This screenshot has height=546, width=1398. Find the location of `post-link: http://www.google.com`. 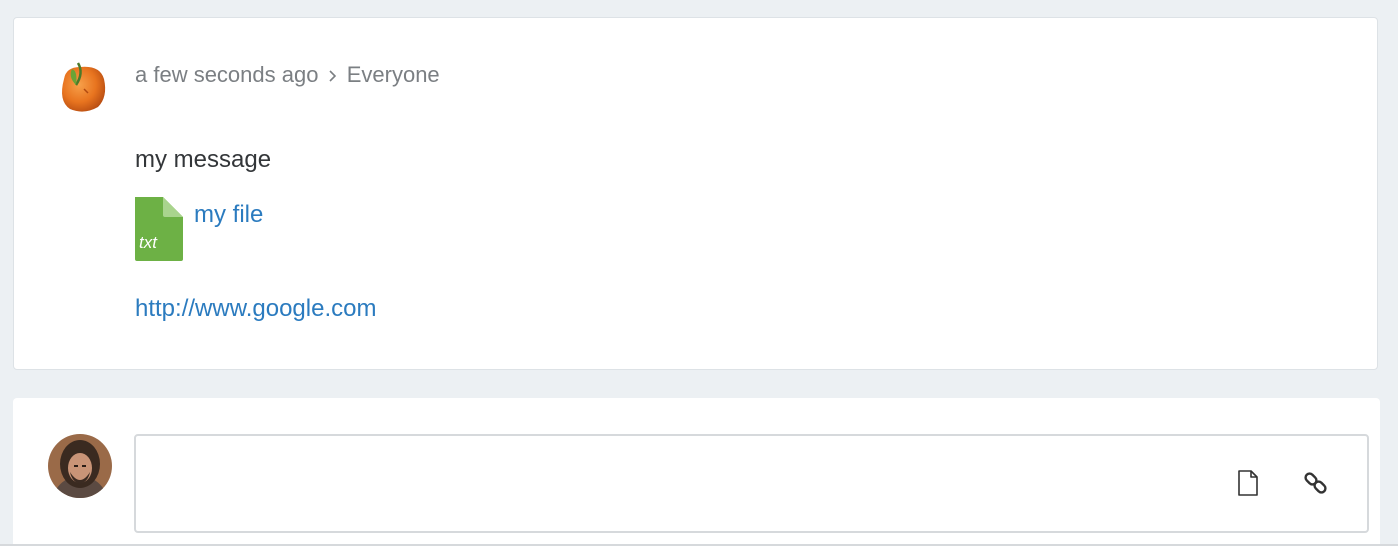

post-link: http://www.google.com is located at coordinates (255, 309).